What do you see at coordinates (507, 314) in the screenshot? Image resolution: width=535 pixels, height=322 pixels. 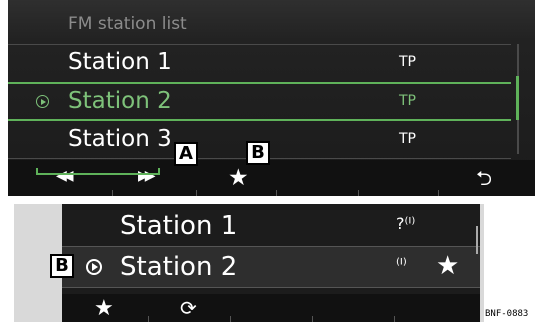 I see `figure-code: BNF-0883` at bounding box center [507, 314].